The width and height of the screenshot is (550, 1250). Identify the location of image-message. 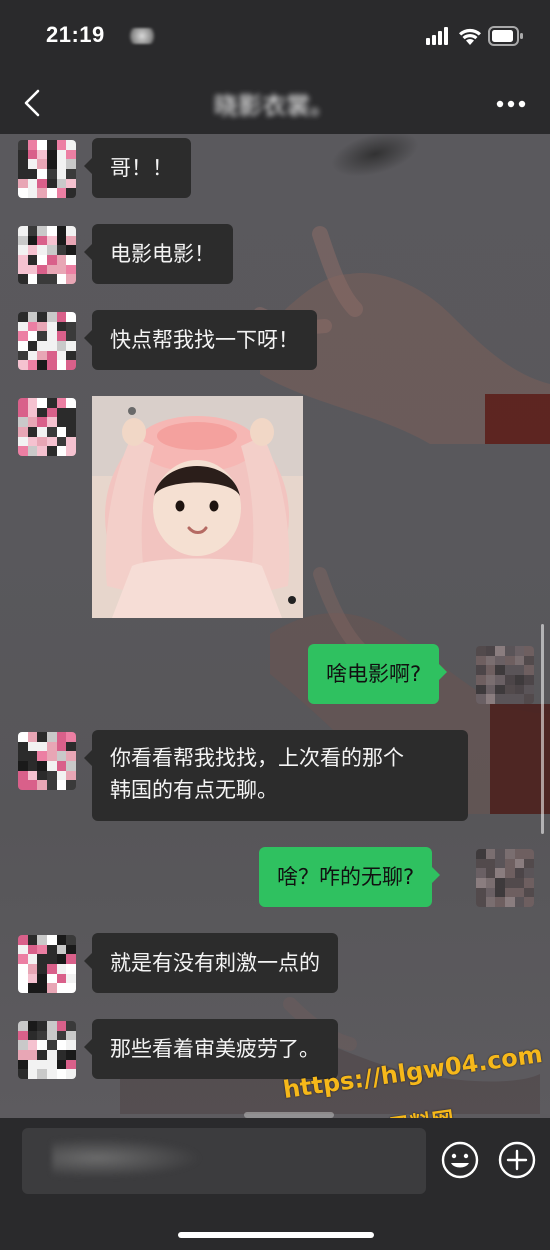
(197, 507).